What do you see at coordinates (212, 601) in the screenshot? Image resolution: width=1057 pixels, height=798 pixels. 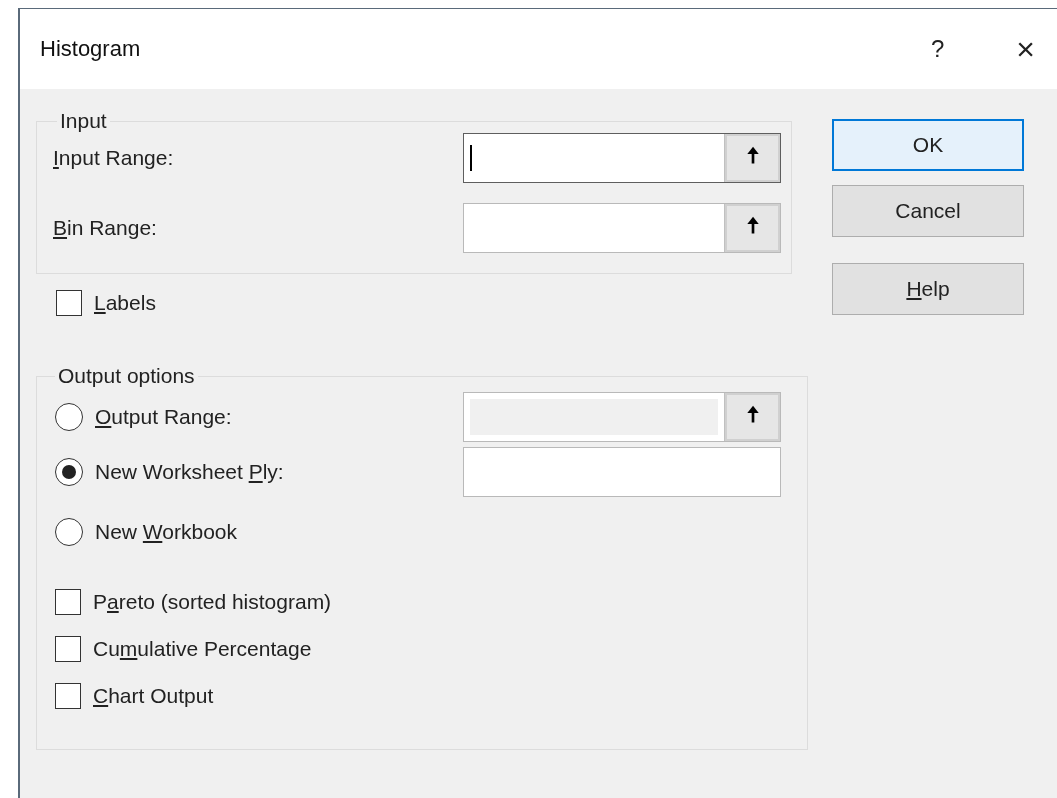 I see `checkbox-label: Pareto (sorted histogram)` at bounding box center [212, 601].